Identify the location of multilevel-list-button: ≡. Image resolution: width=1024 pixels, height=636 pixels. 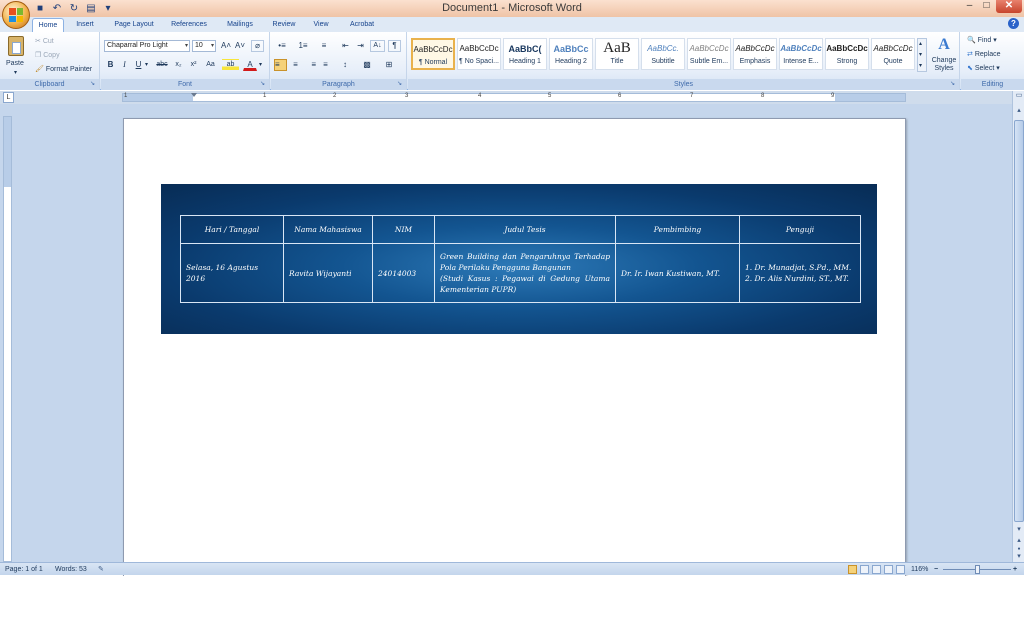
(324, 46).